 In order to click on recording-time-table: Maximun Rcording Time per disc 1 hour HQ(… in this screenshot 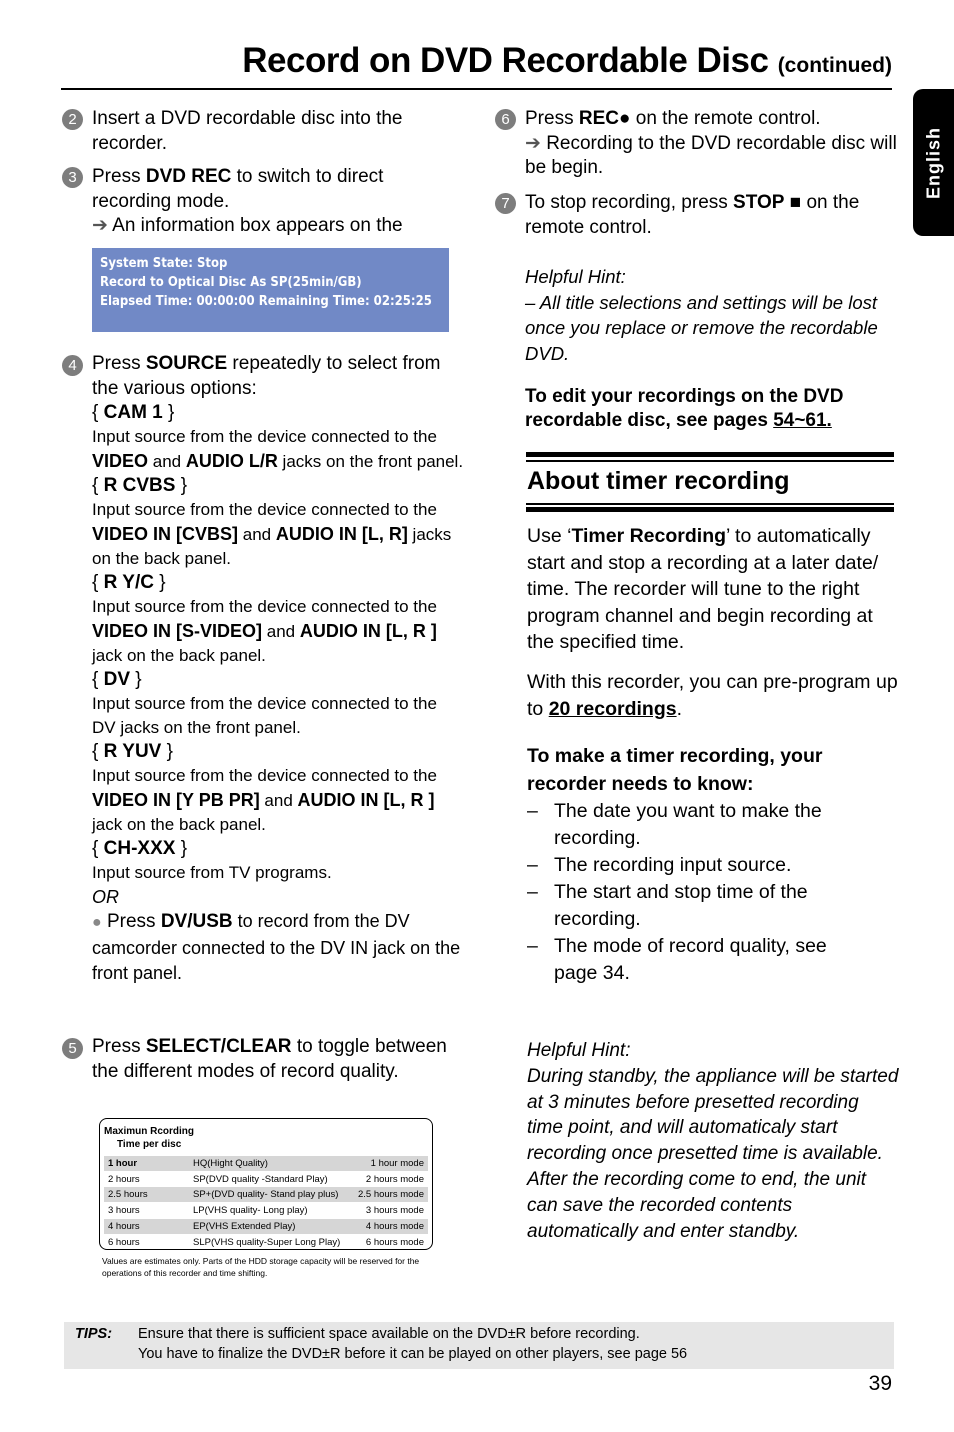, I will do `click(266, 1184)`.